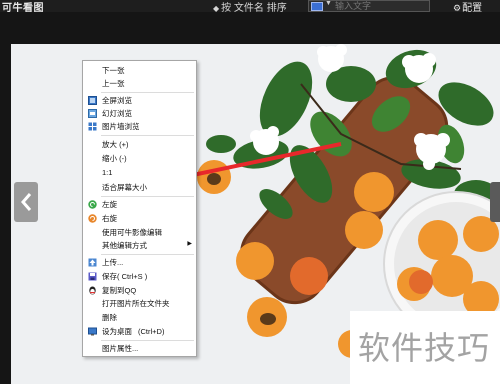 This screenshot has height=384, width=500. I want to click on menu-item-edit-with-keniu: 使用可牛影像编辑, so click(139, 232).